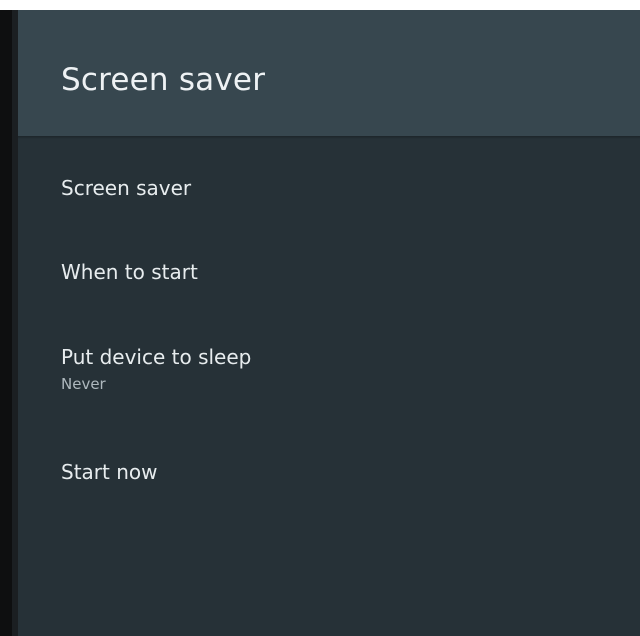 The height and width of the screenshot is (636, 640). Describe the element at coordinates (329, 137) in the screenshot. I see `header-shadow` at that location.